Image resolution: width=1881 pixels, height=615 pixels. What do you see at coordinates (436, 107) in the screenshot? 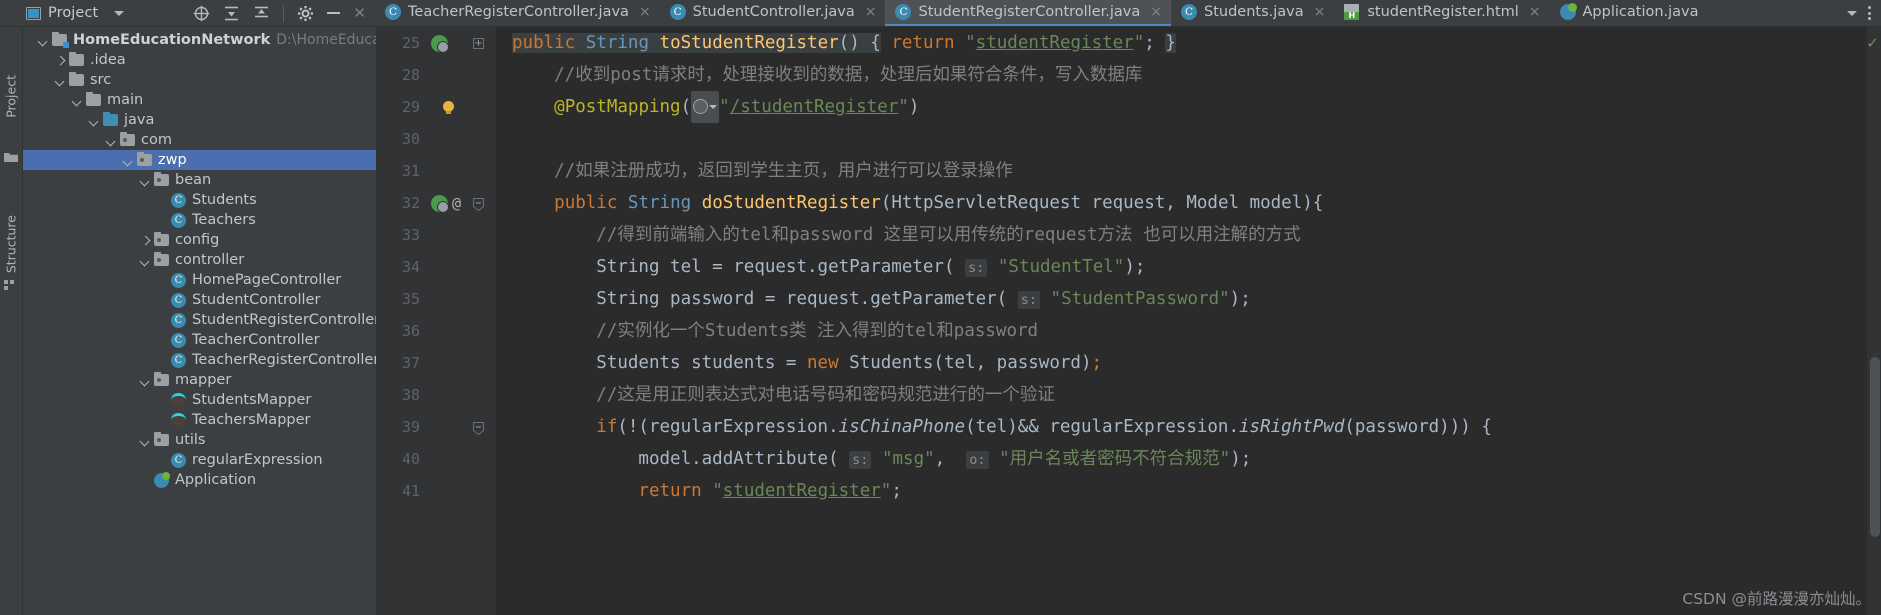
I see `gutter-row-29: 29` at bounding box center [436, 107].